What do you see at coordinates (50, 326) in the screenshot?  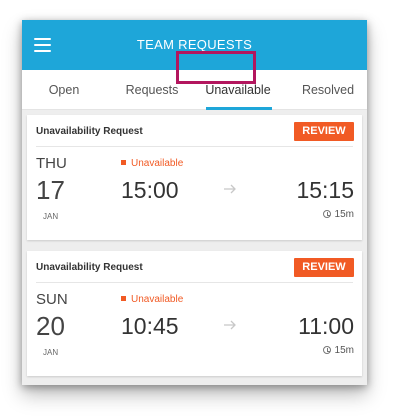 I see `day-number: 20` at bounding box center [50, 326].